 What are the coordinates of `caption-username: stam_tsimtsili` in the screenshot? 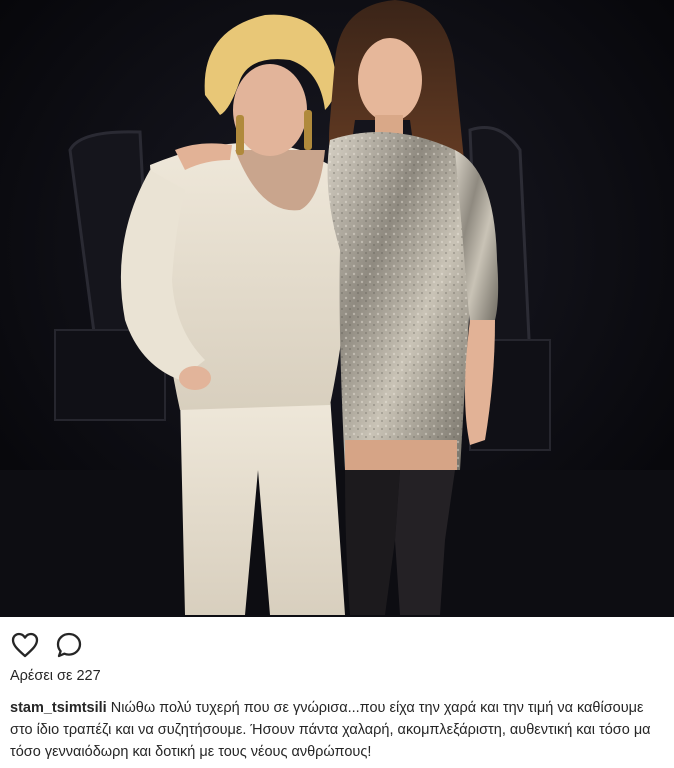 It's located at (58, 708).